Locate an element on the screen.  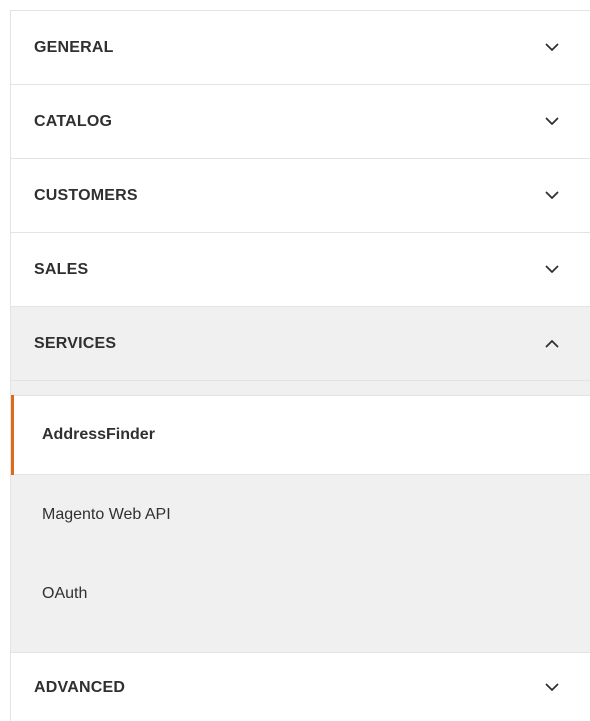
section-catalog: CATALOG is located at coordinates (300, 122).